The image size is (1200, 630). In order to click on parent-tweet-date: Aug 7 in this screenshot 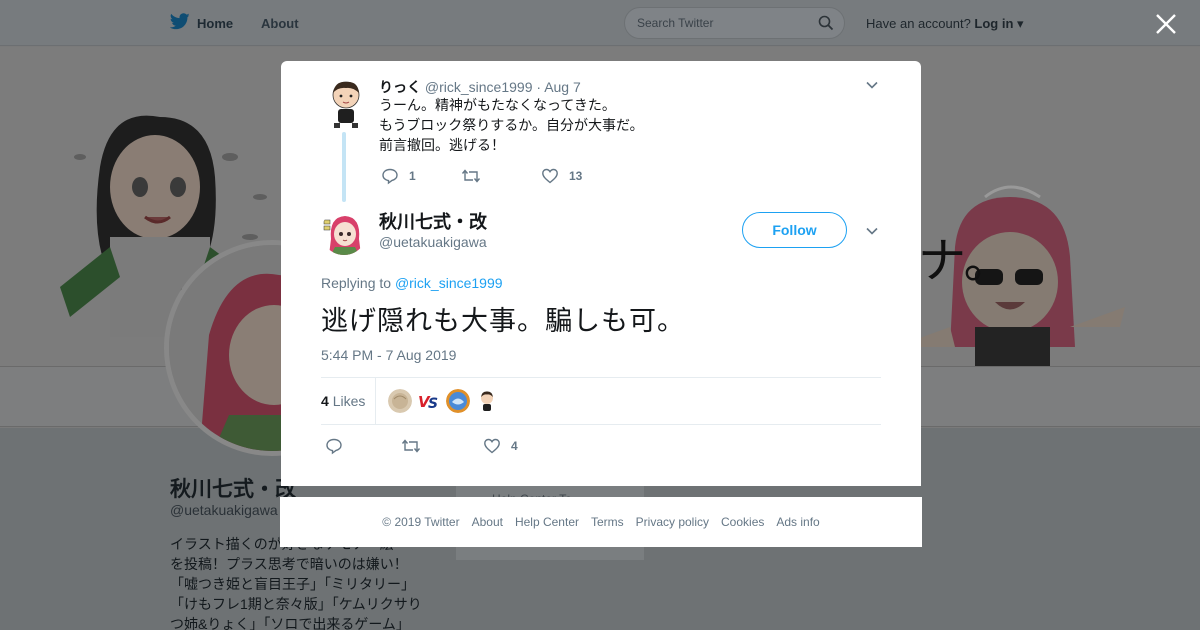, I will do `click(562, 87)`.